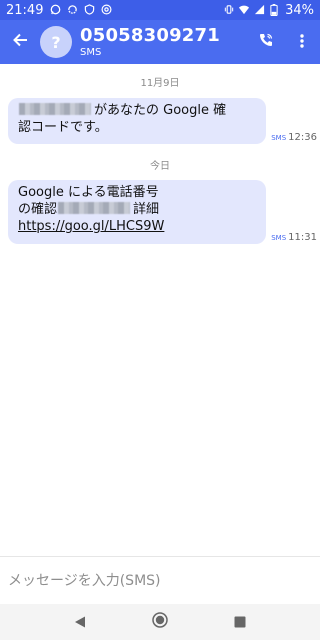  I want to click on nav-home-button, so click(160, 622).